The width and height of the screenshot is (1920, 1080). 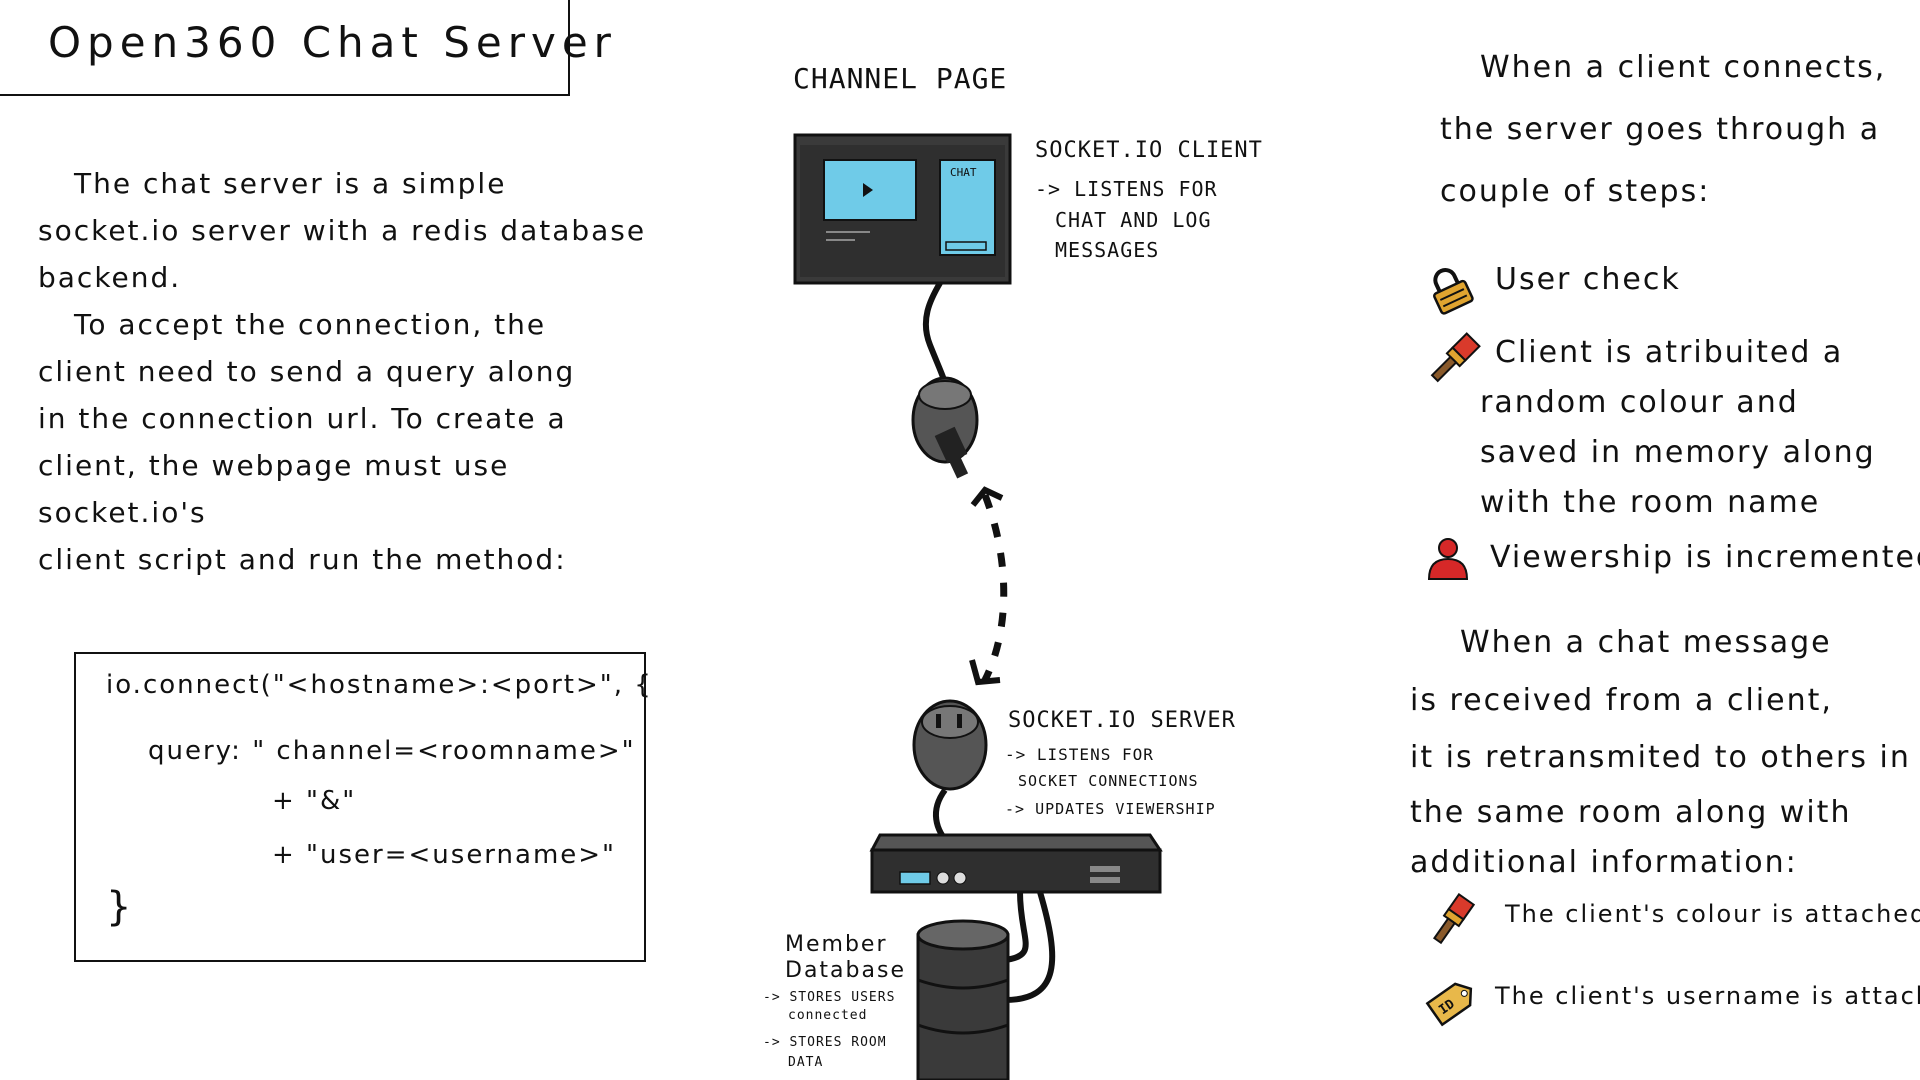 What do you see at coordinates (290, 183) in the screenshot?
I see `intro-line: The chat server is a simple` at bounding box center [290, 183].